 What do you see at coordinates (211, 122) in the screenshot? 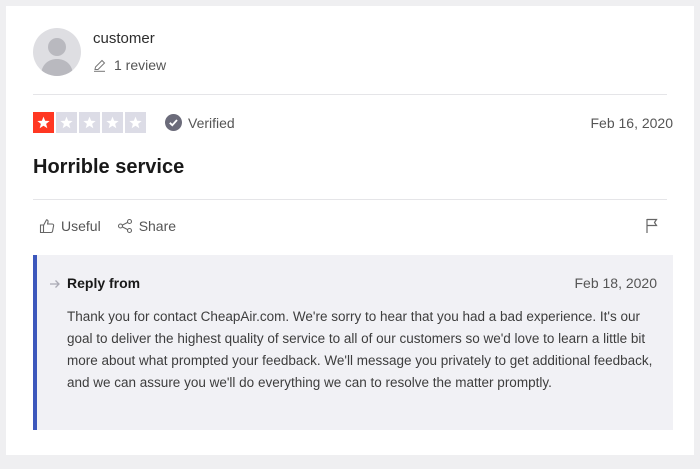
I see `verified-label: Verified` at bounding box center [211, 122].